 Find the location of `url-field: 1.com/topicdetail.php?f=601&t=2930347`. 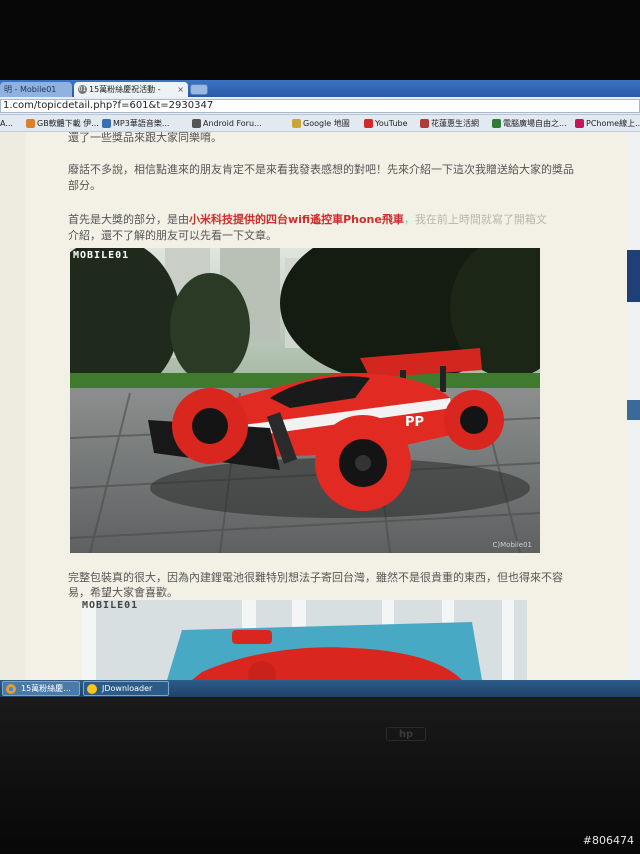

url-field: 1.com/topicdetail.php?f=601&t=2930347 is located at coordinates (320, 106).